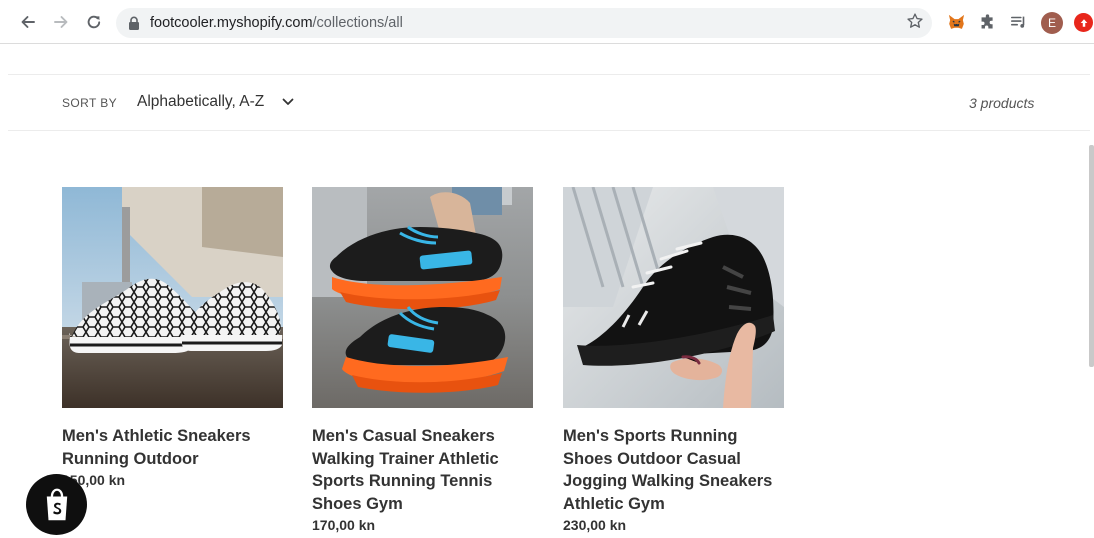  I want to click on sort-by-label: SORT BY, so click(90, 103).